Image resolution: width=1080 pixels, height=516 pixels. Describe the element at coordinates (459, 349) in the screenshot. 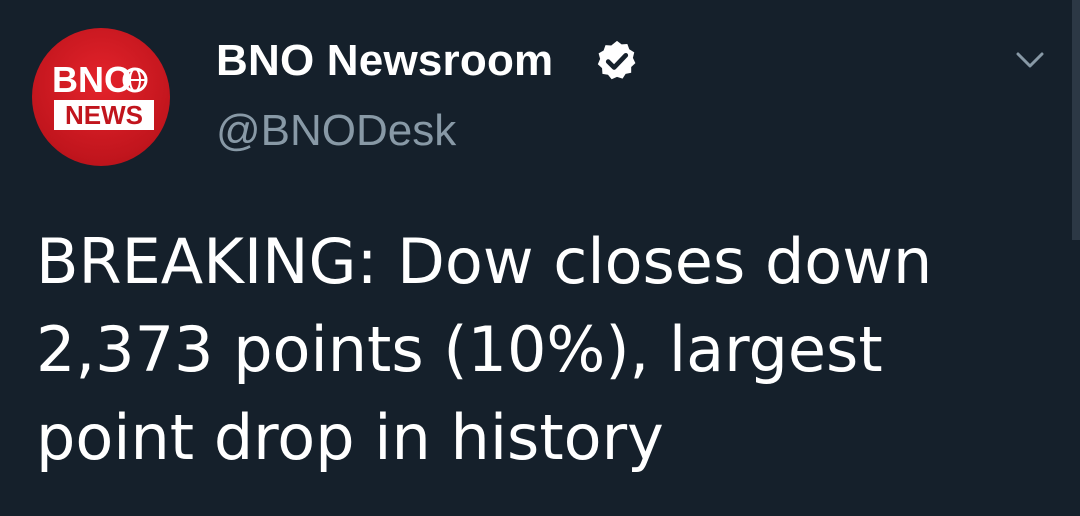

I see `tweet-text-line: 2,373 points (10%), largest` at that location.